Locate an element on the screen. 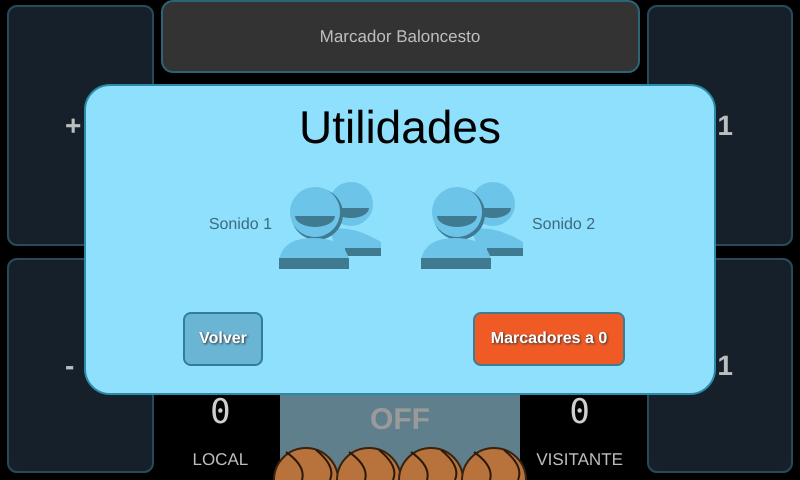 The image size is (800, 480). app-title: Marcador Baloncesto is located at coordinates (400, 37).